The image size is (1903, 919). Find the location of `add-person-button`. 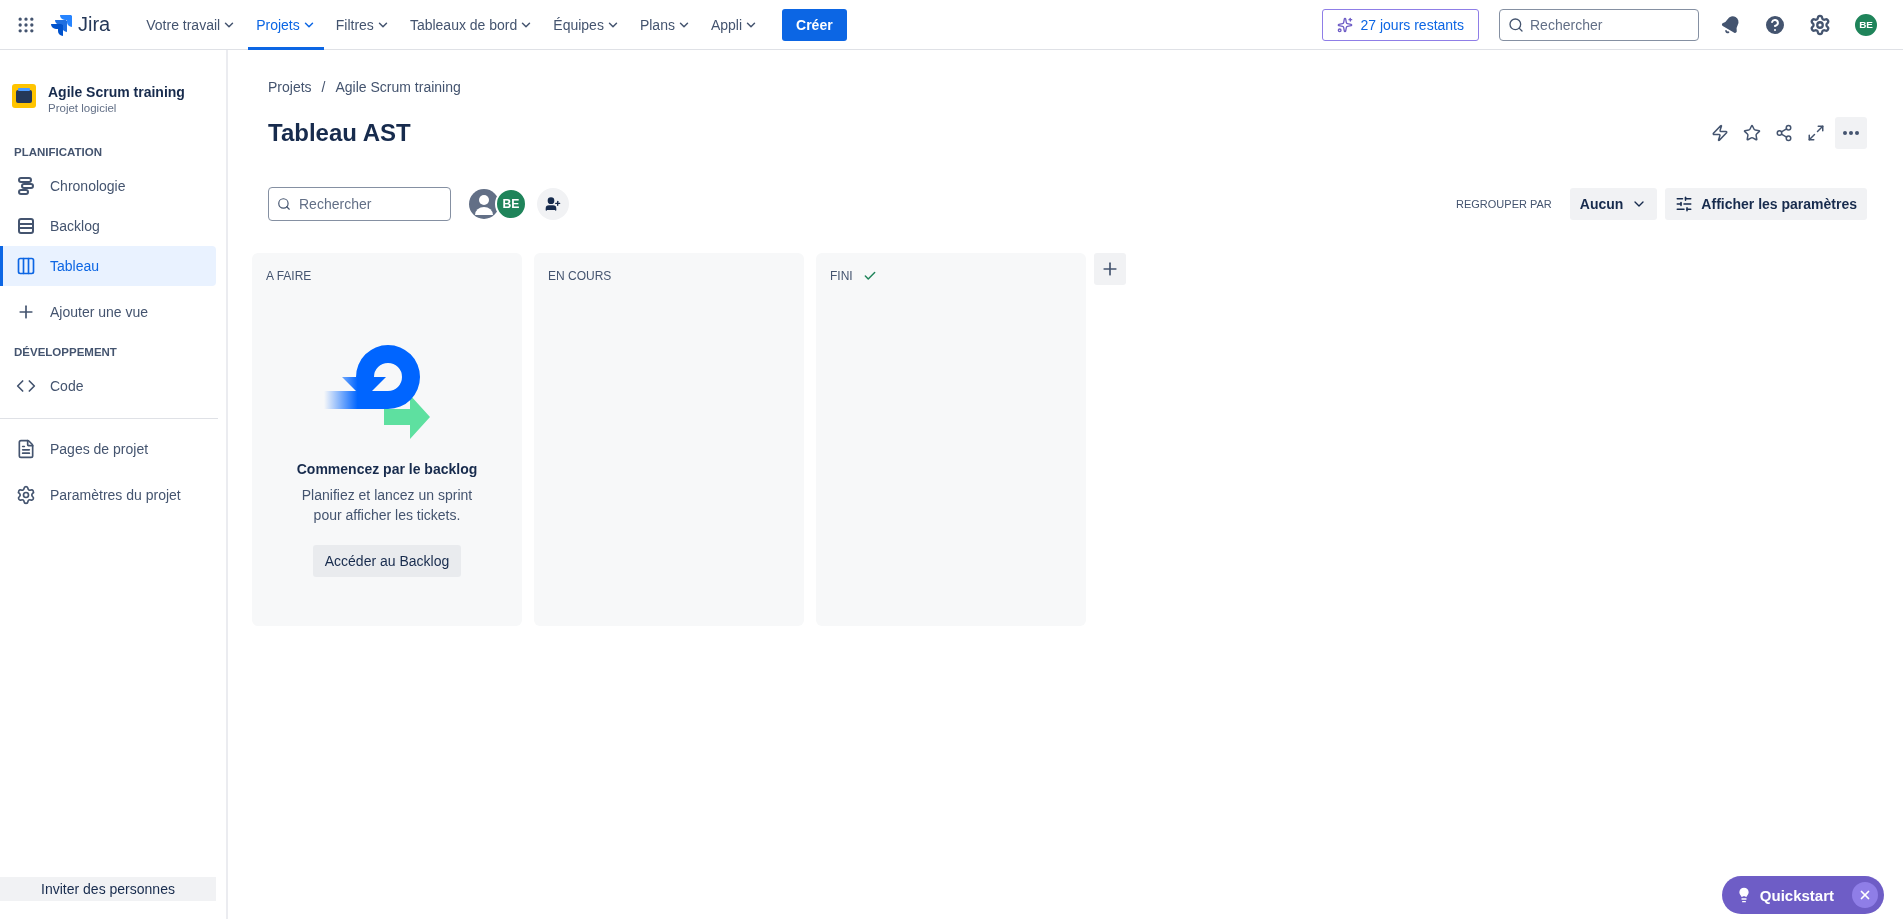

add-person-button is located at coordinates (553, 204).